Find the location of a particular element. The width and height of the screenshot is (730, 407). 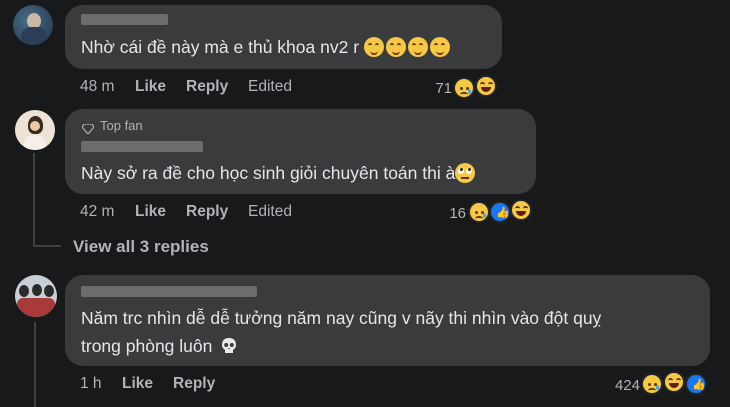

comment-bubble: Nhờ cái đề này mà e thủ khoa nv2 r is located at coordinates (283, 37).